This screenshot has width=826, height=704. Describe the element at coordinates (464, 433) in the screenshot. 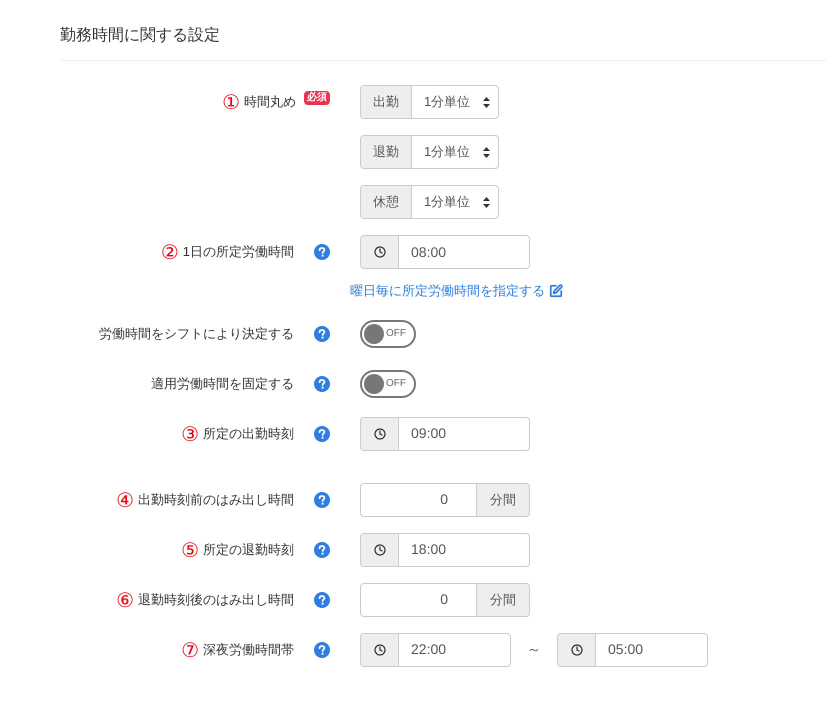

I see `time-input: 09:00` at that location.